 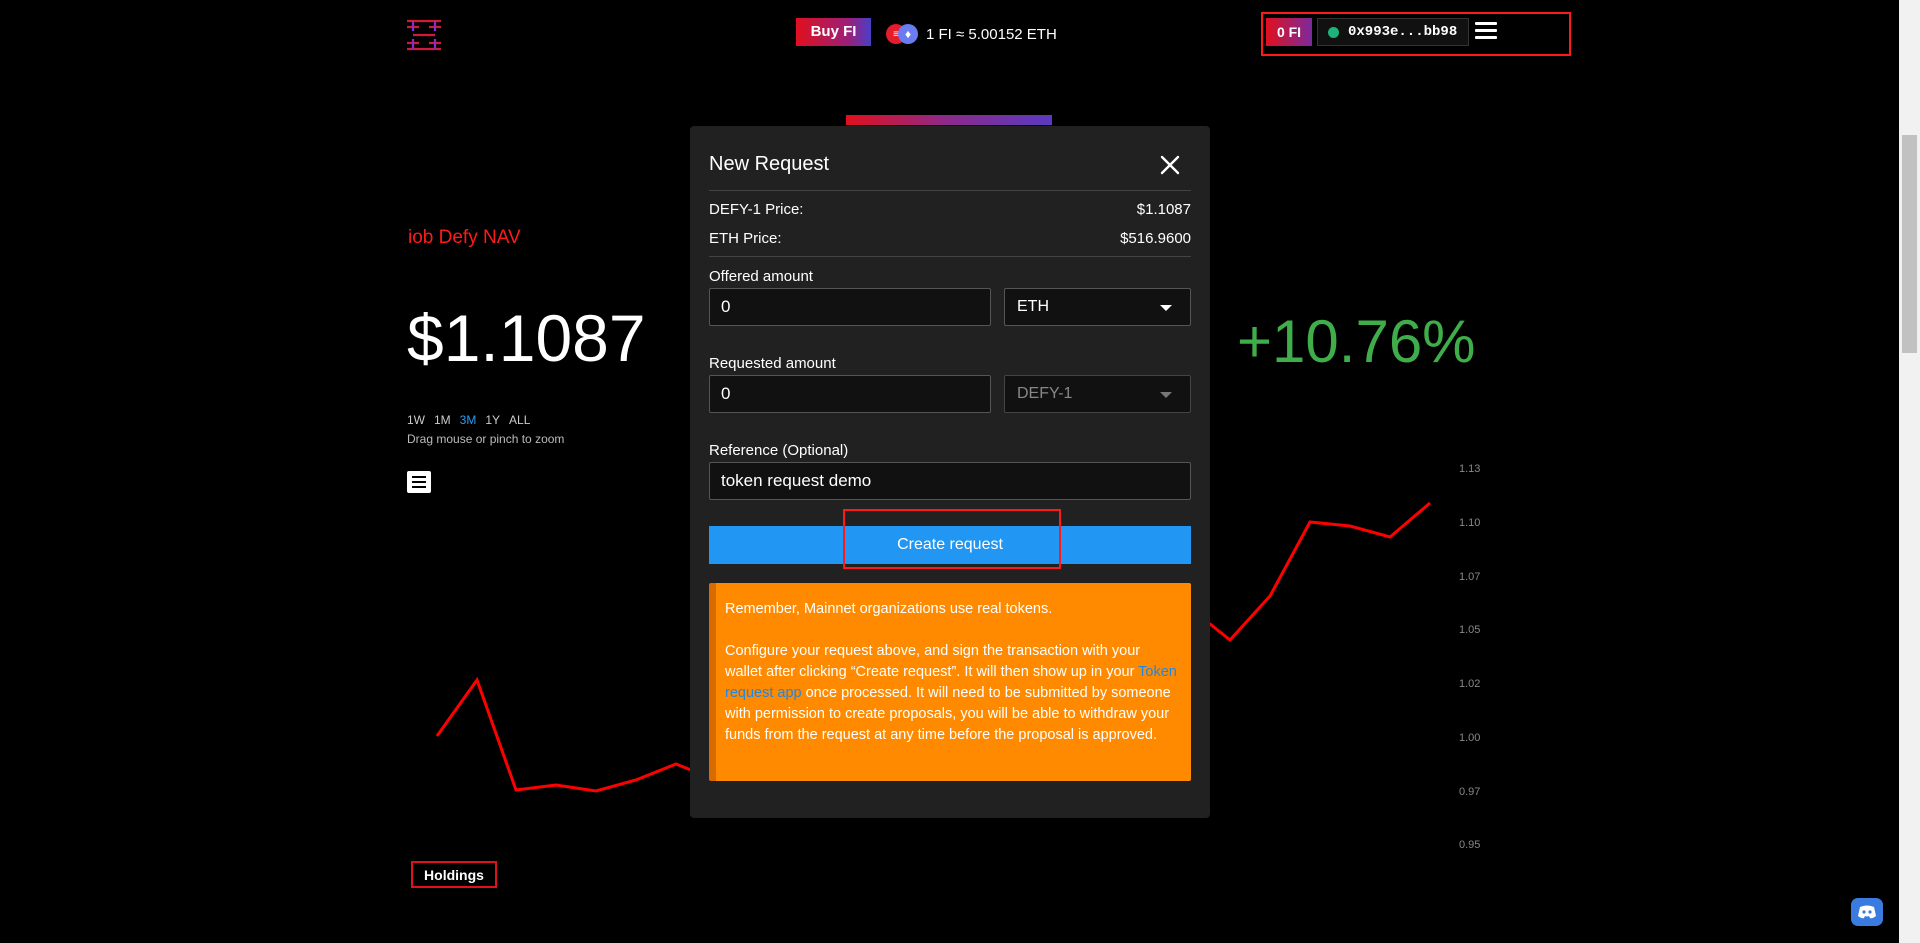 I want to click on offered-token-select: ETH, so click(x=1097, y=307).